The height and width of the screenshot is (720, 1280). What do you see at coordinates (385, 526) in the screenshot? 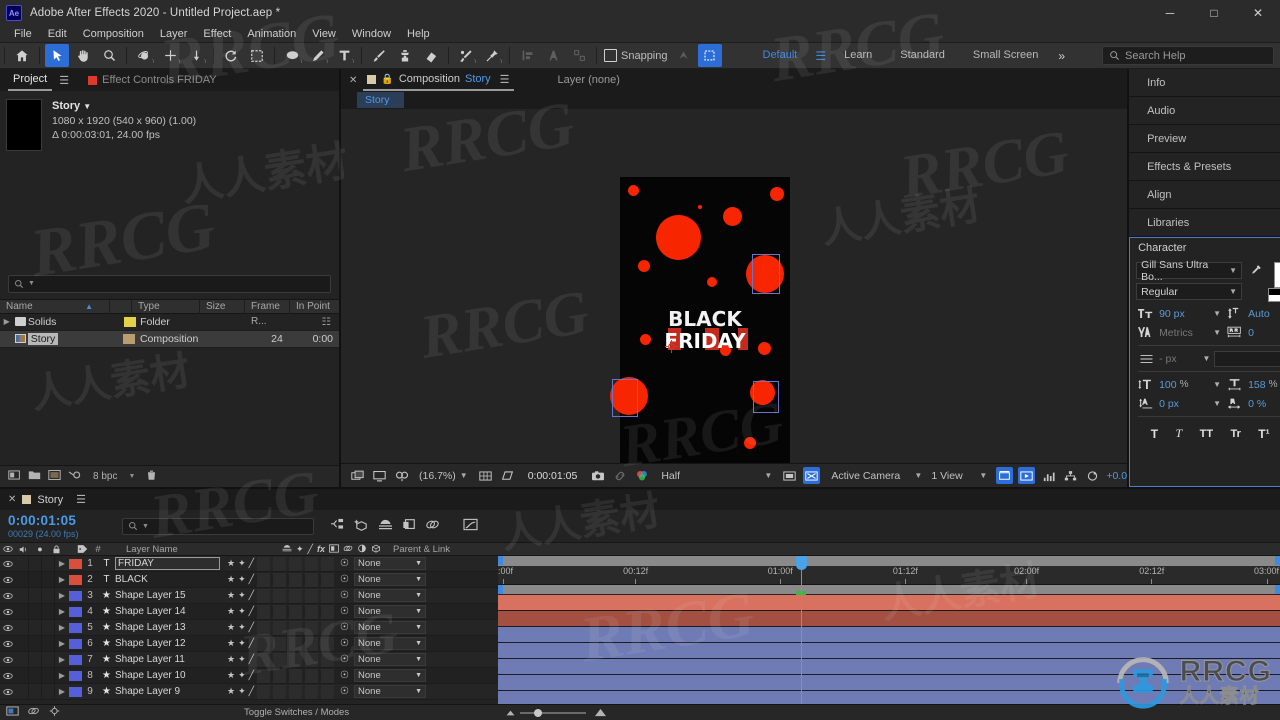
I see `hide-shy-layers-icon` at bounding box center [385, 526].